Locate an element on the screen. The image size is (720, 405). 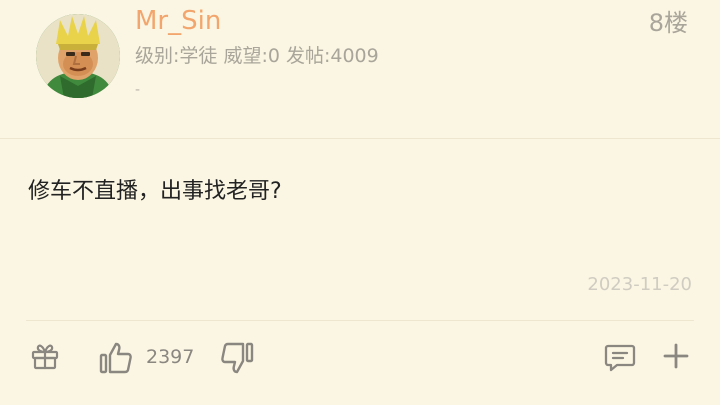
avatar-image is located at coordinates (78, 56).